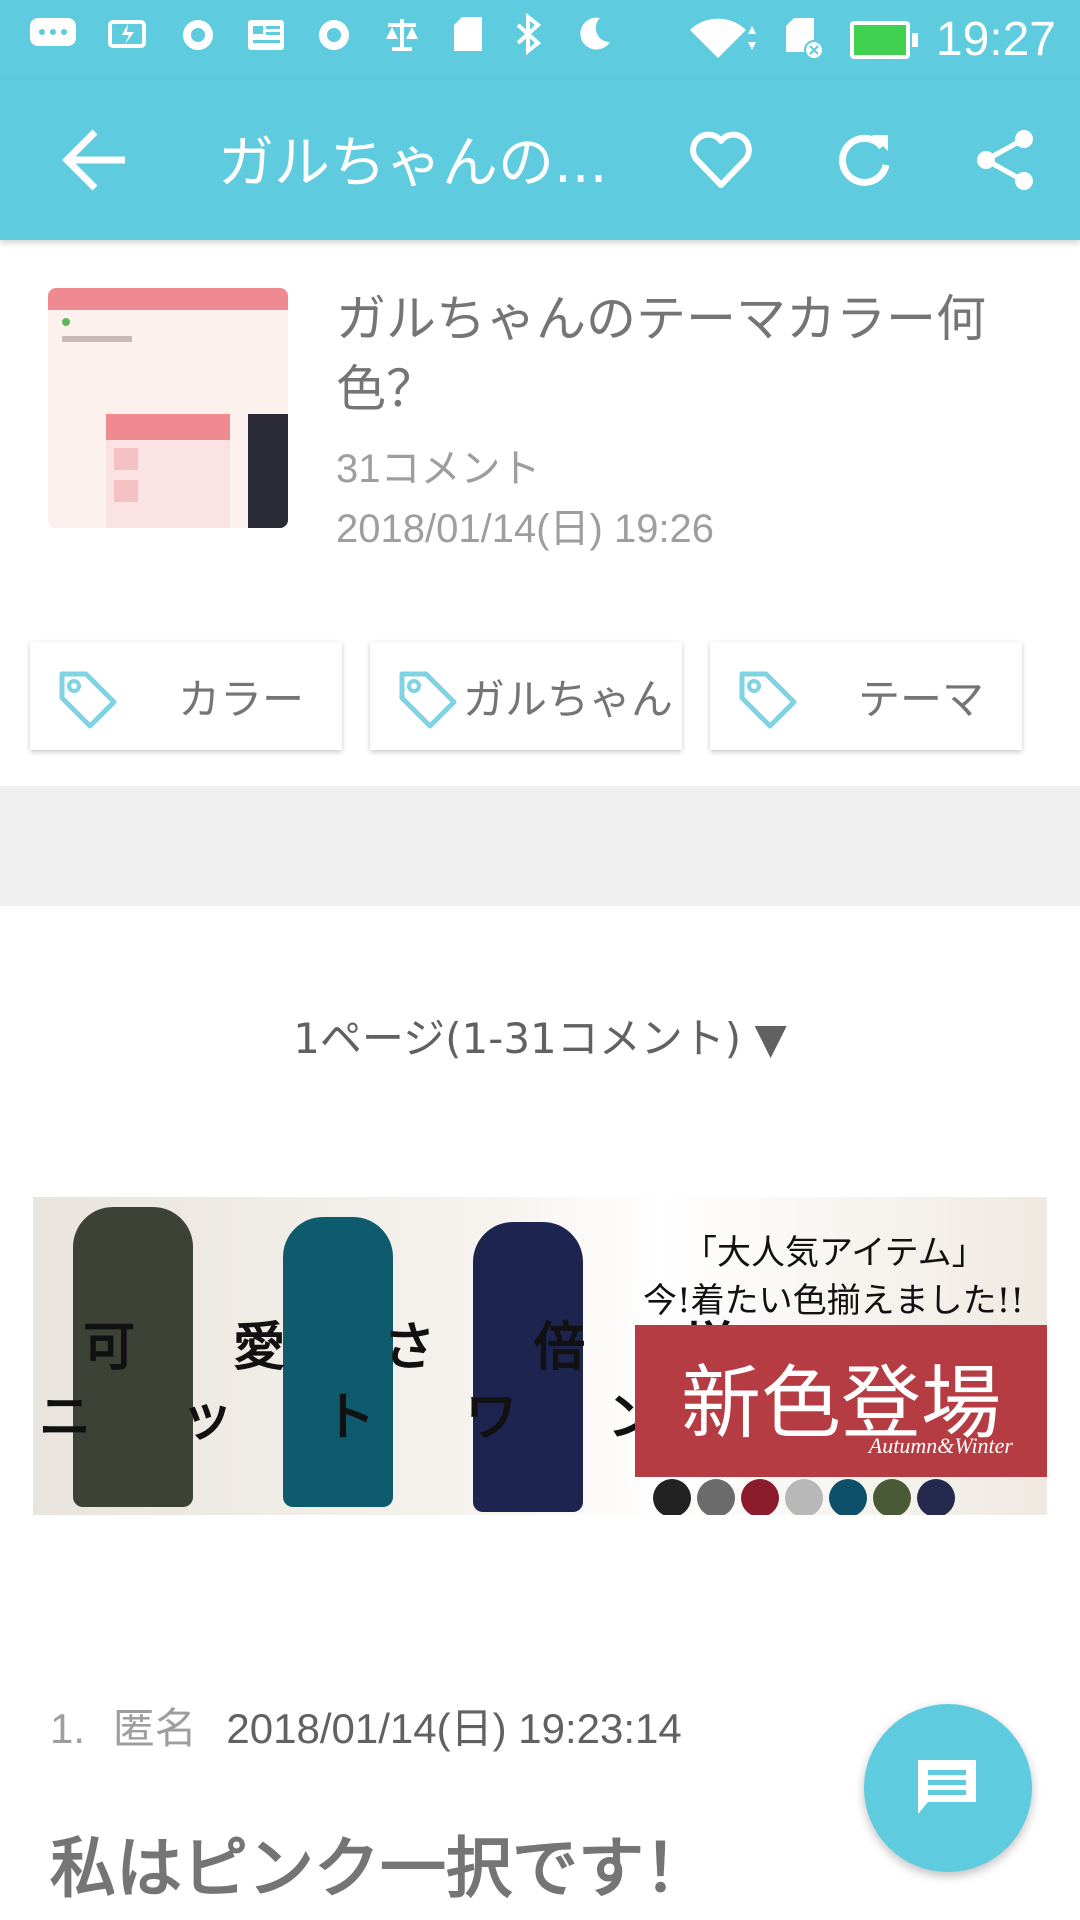 Image resolution: width=1080 pixels, height=1920 pixels. I want to click on section-divider, so click(540, 846).